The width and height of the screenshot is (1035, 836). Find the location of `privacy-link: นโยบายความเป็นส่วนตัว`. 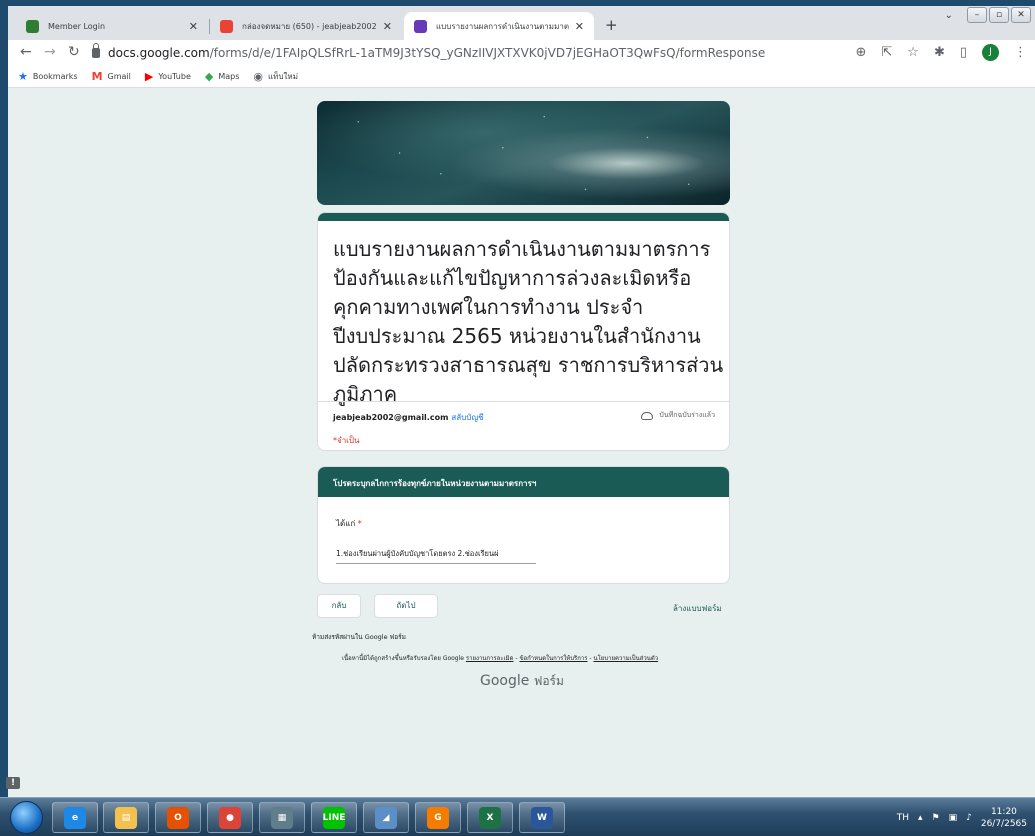

privacy-link: นโยบายความเป็นส่วนตัว is located at coordinates (625, 658).